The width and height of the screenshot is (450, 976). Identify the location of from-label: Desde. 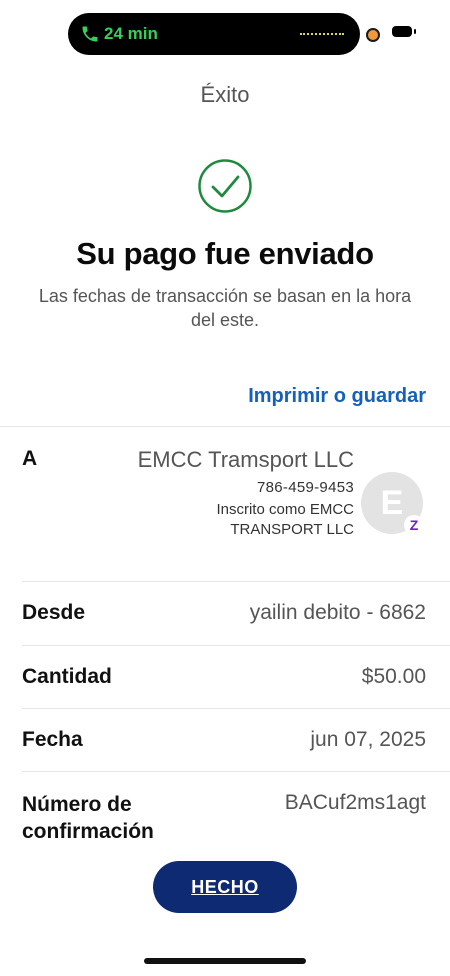
(54, 612).